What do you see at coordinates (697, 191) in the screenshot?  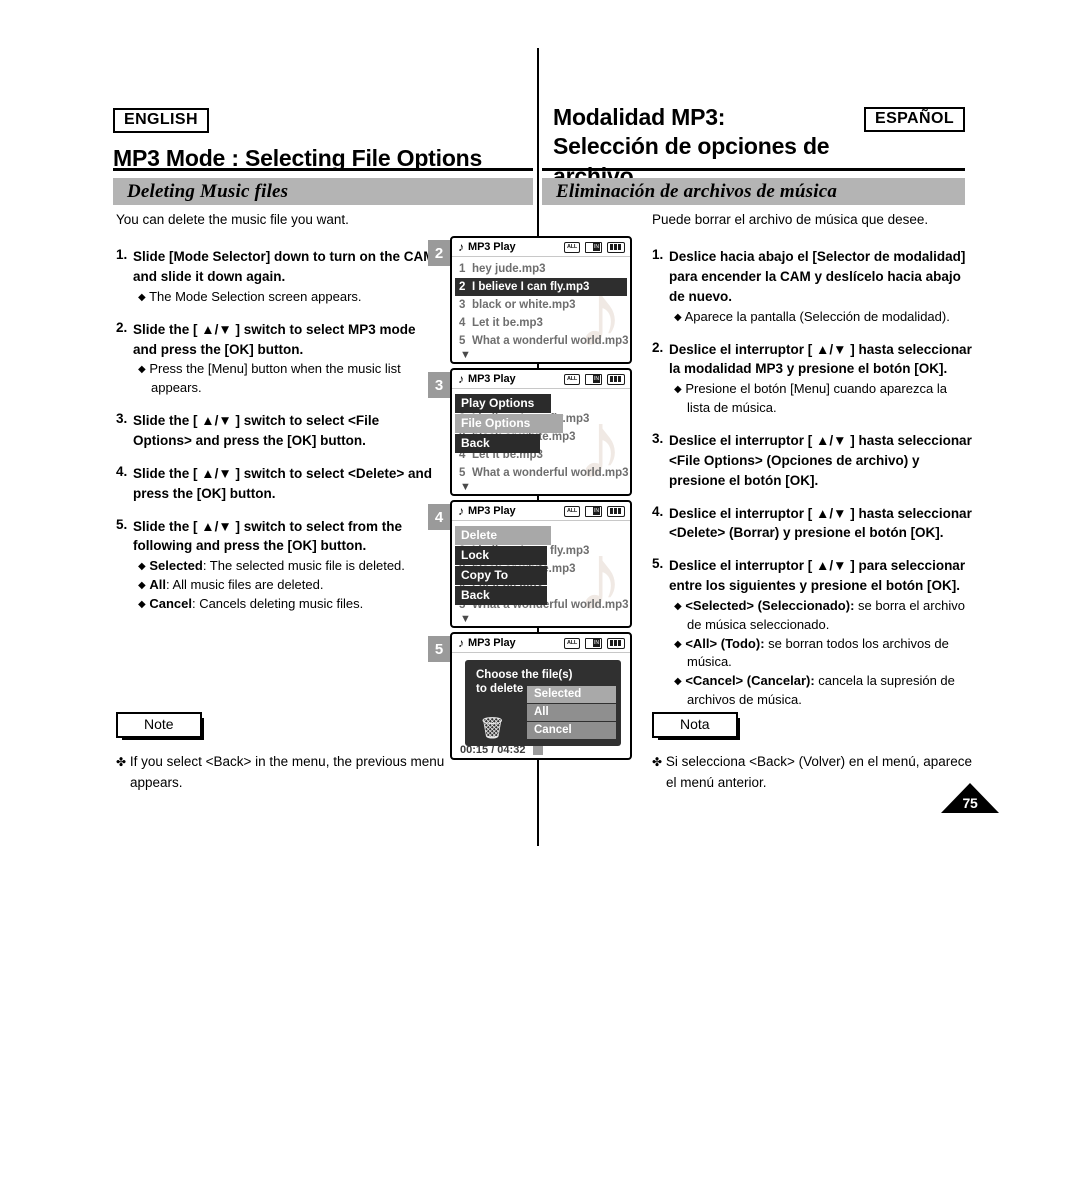 I see `spanish-section-title: Eliminación de archivos de música` at bounding box center [697, 191].